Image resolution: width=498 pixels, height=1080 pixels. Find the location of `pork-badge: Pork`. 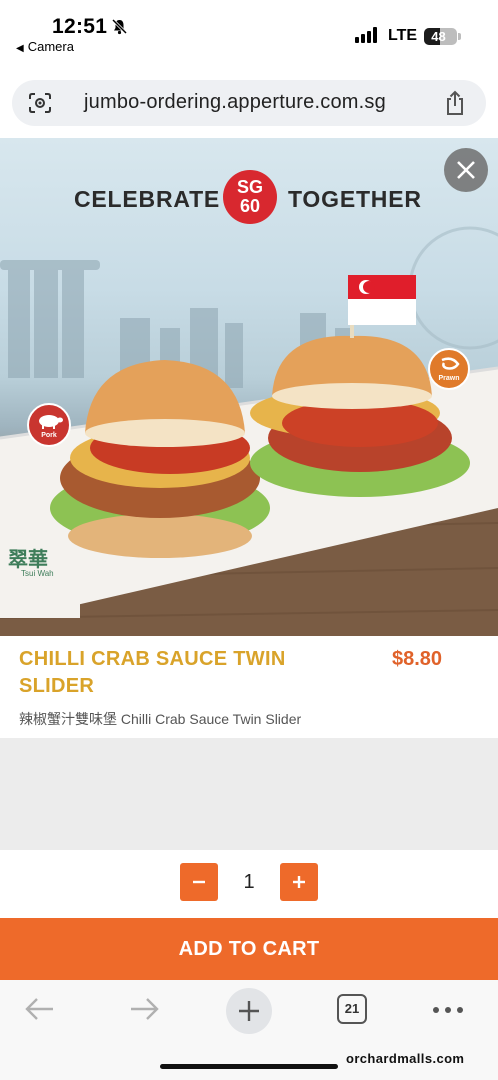

pork-badge: Pork is located at coordinates (49, 425).